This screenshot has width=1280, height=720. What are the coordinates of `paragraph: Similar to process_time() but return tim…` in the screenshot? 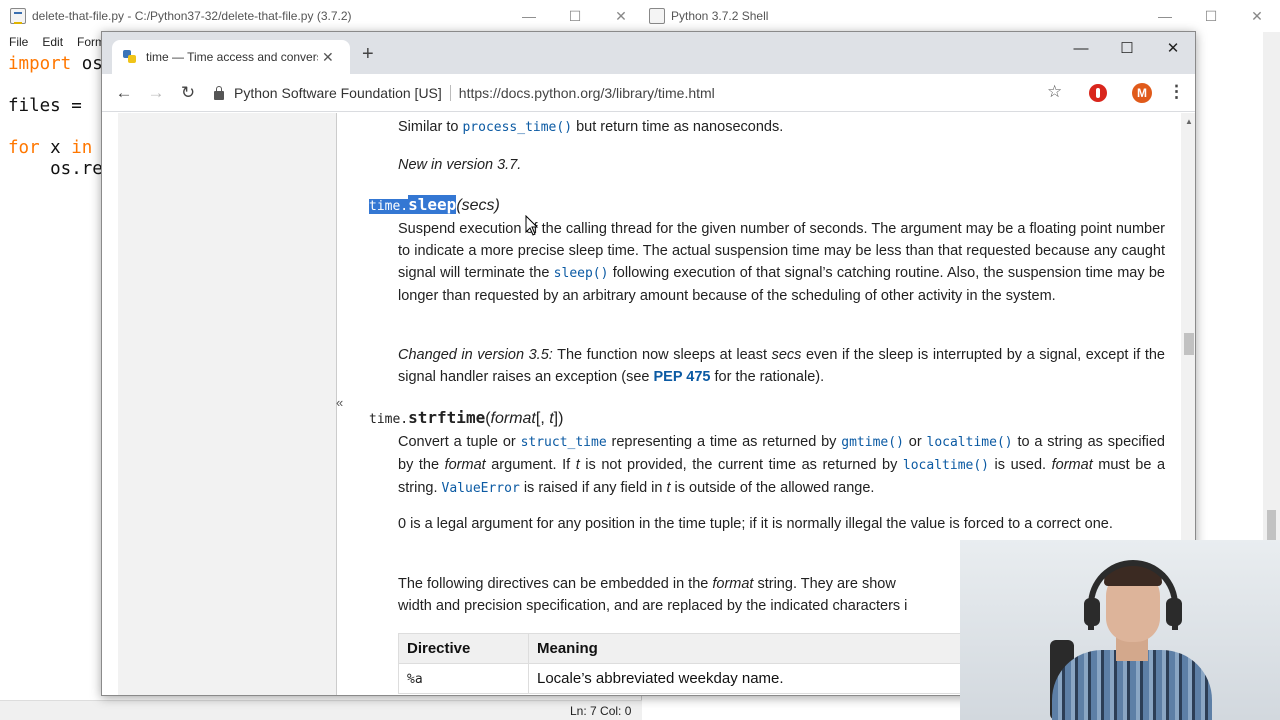 It's located at (591, 127).